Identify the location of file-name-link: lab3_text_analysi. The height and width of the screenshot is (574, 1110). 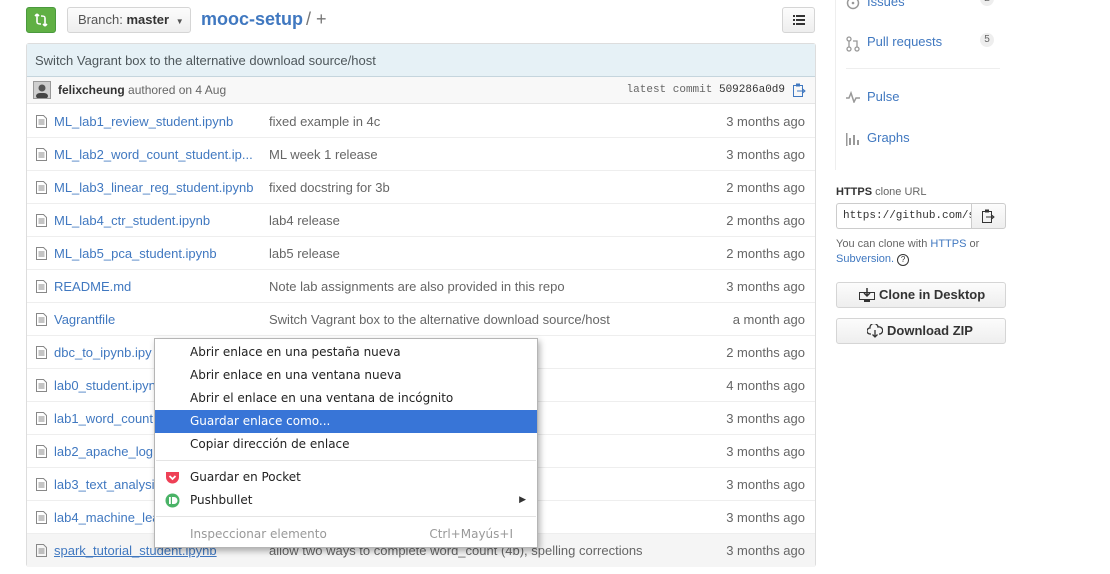
(104, 484).